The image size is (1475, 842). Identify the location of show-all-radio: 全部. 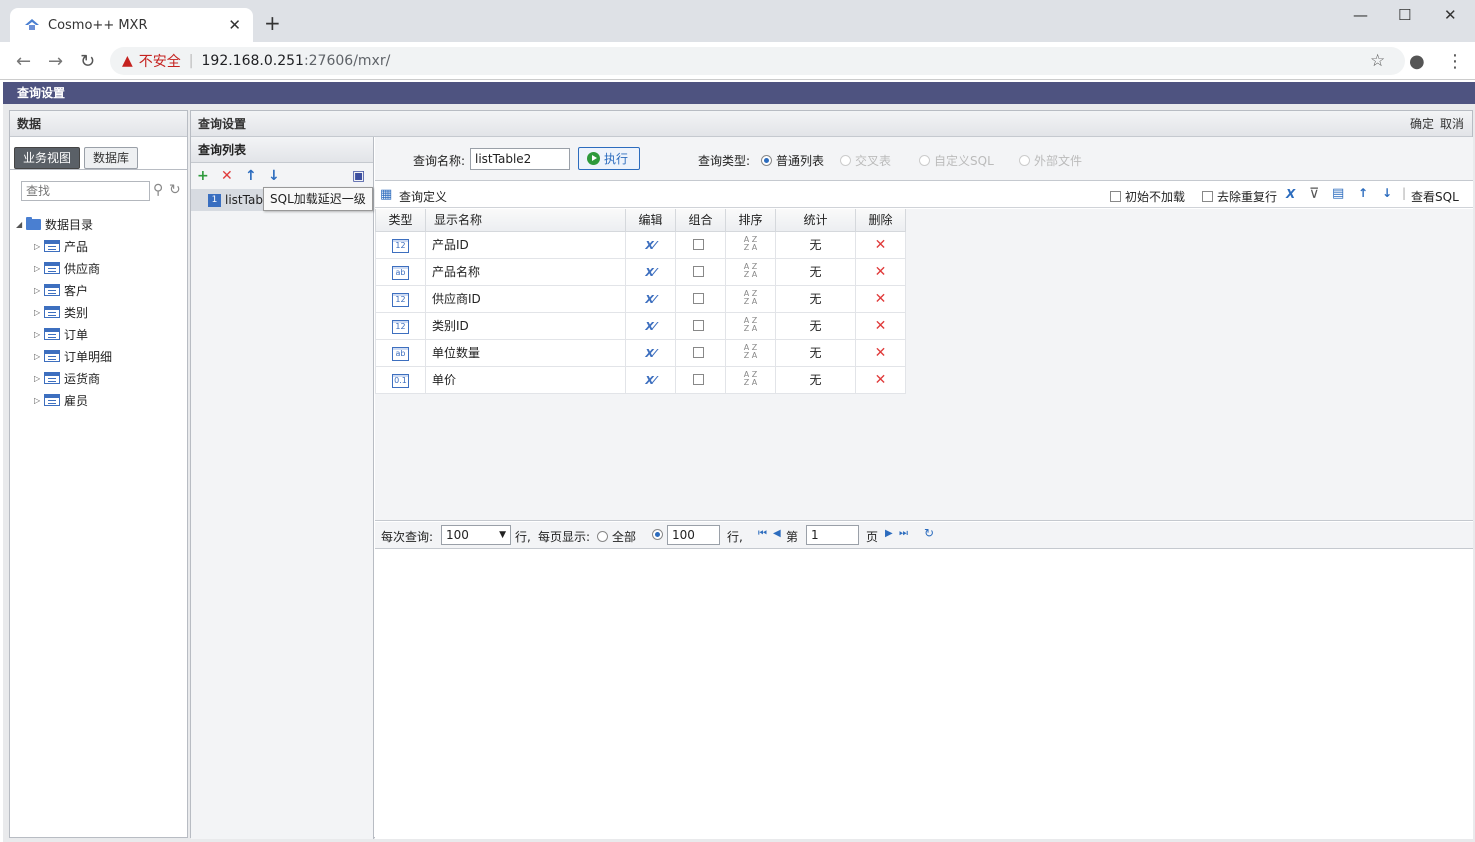
(616, 536).